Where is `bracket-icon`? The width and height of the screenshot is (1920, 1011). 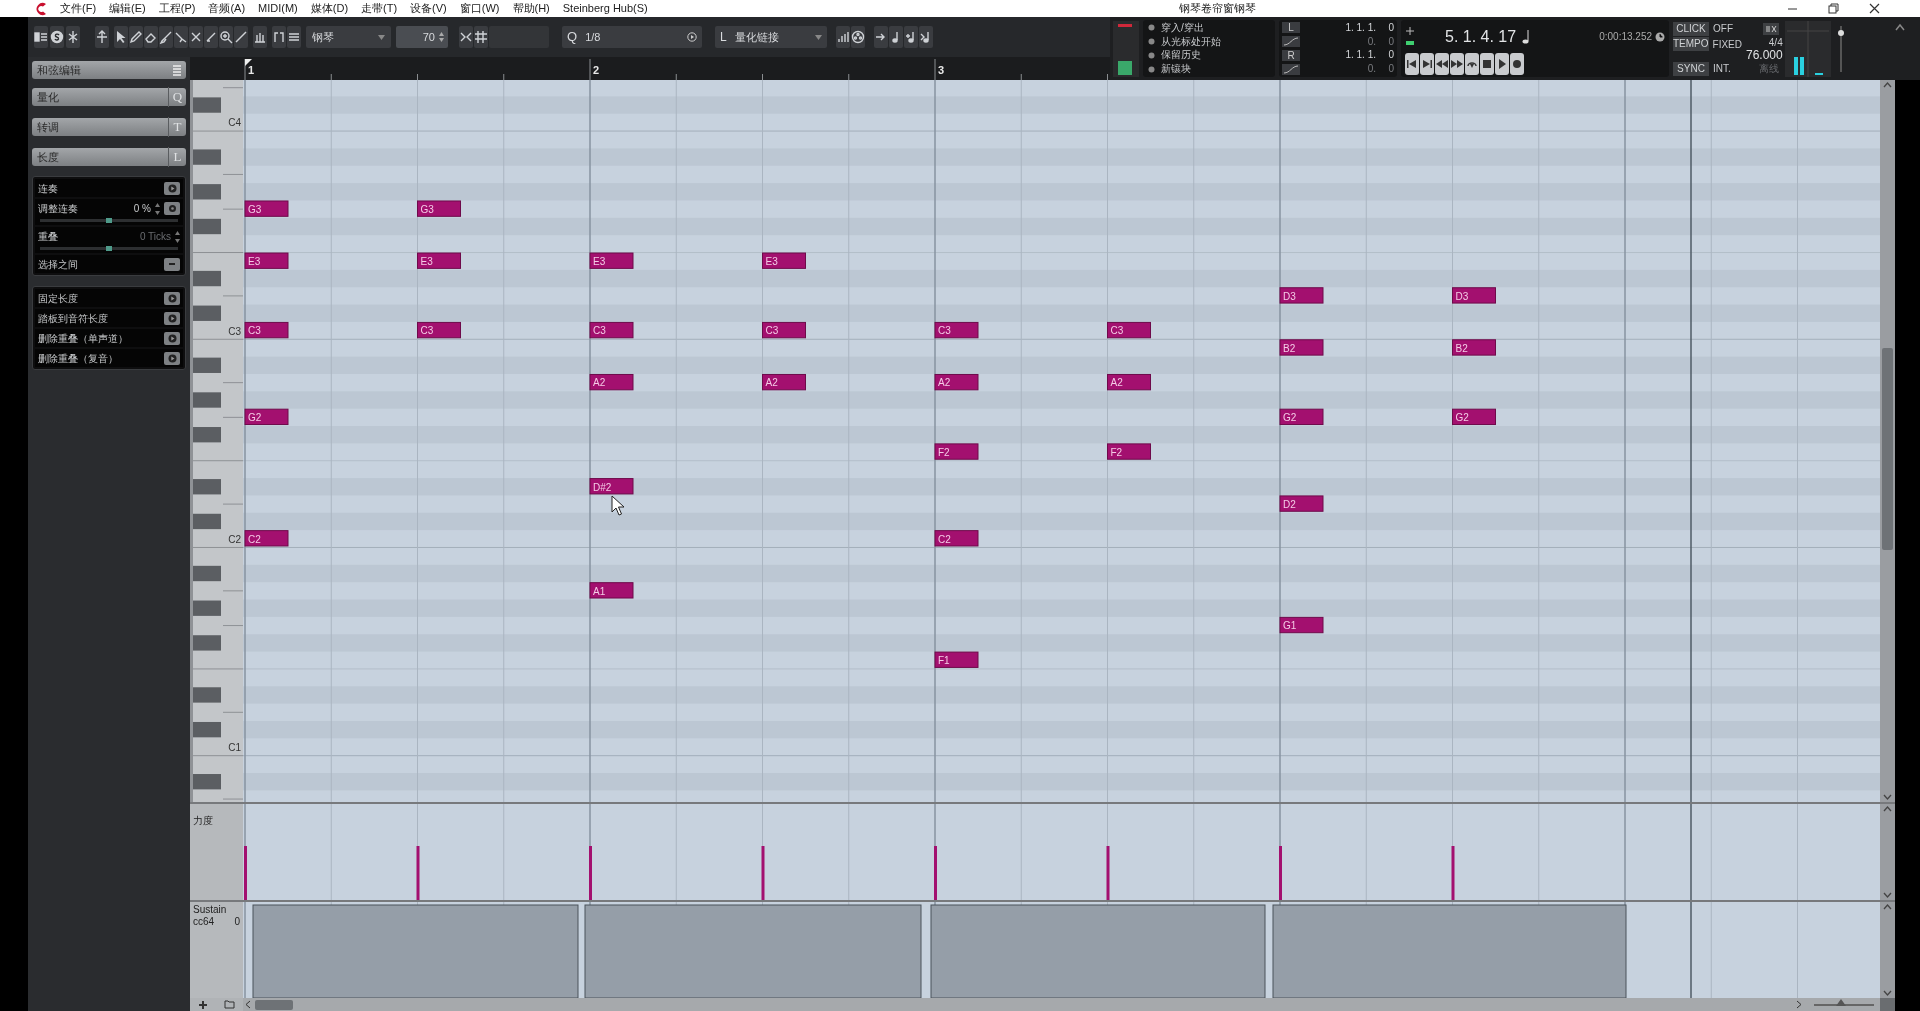
bracket-icon is located at coordinates (279, 37).